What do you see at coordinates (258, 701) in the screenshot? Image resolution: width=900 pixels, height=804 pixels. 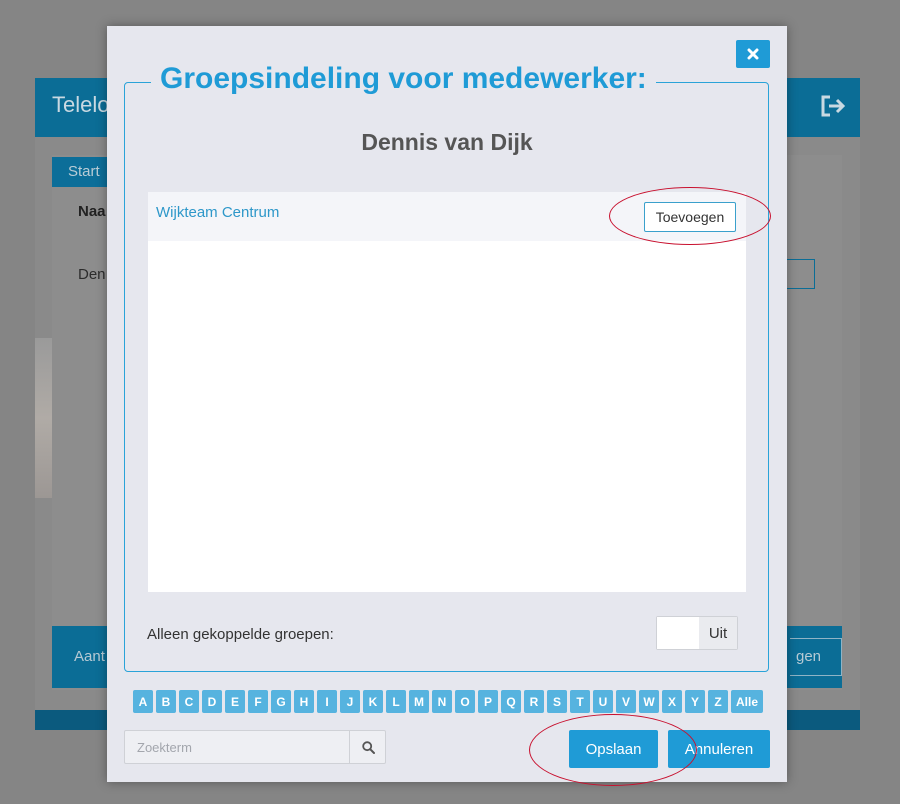 I see `letter-filter-button: F` at bounding box center [258, 701].